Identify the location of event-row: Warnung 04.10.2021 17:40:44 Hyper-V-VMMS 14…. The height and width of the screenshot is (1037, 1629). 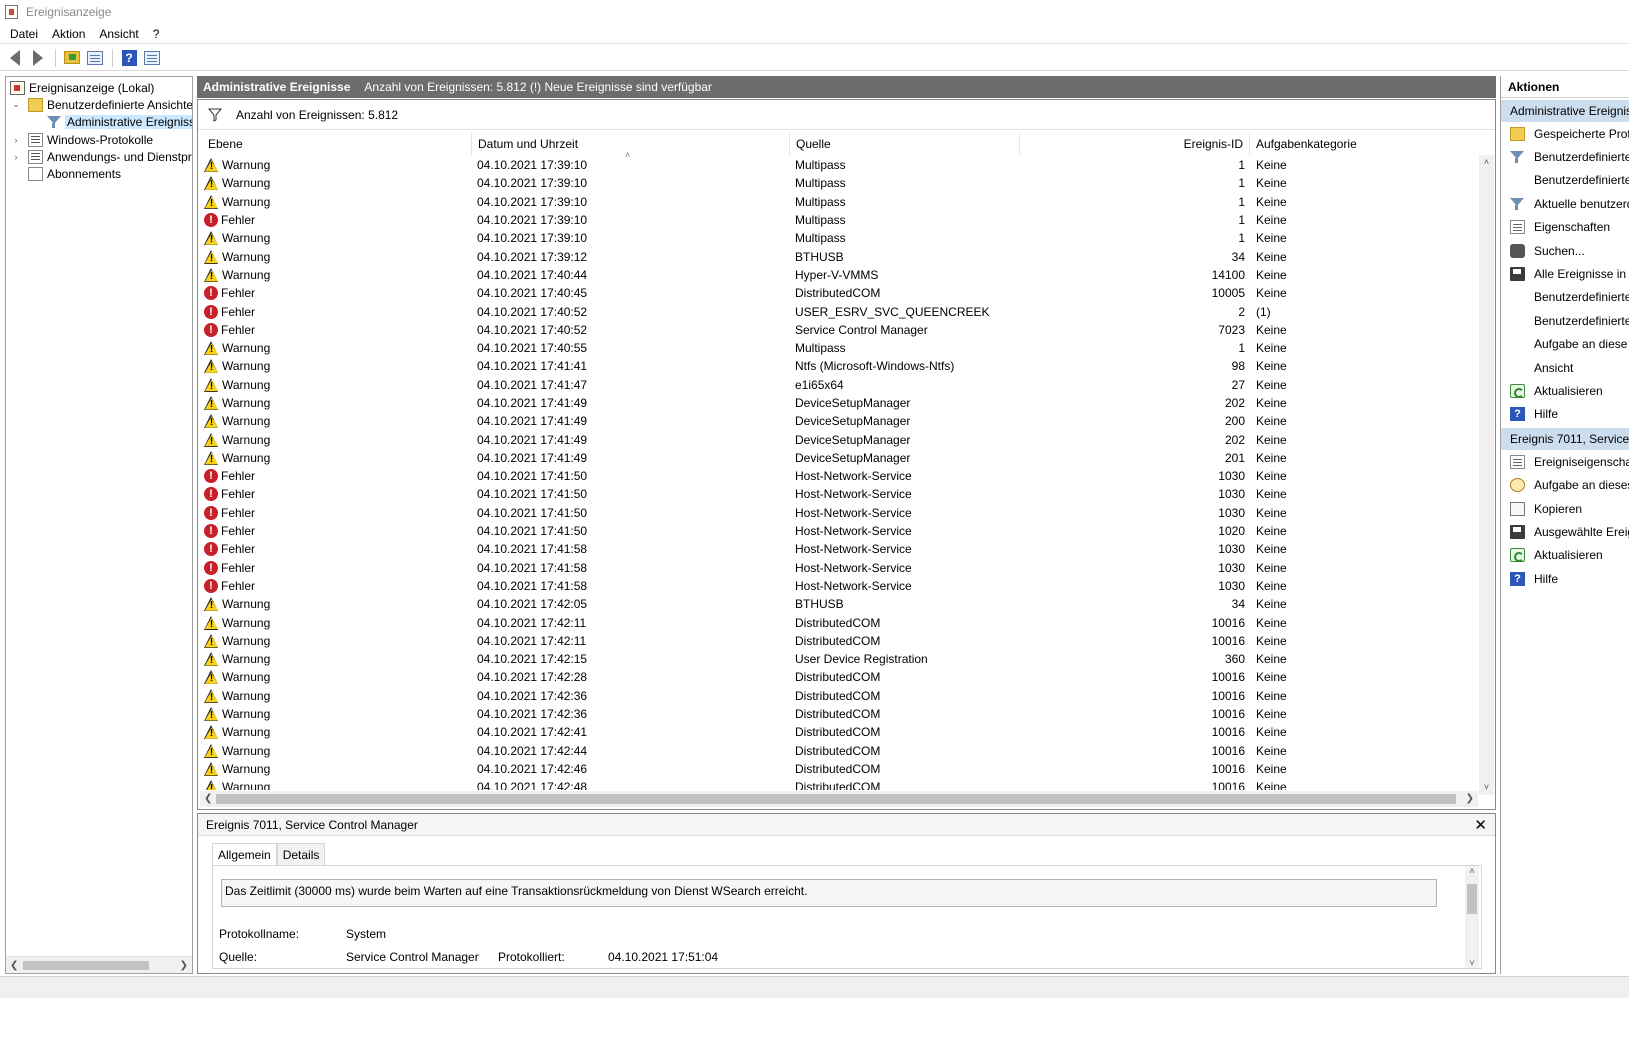
(840, 275).